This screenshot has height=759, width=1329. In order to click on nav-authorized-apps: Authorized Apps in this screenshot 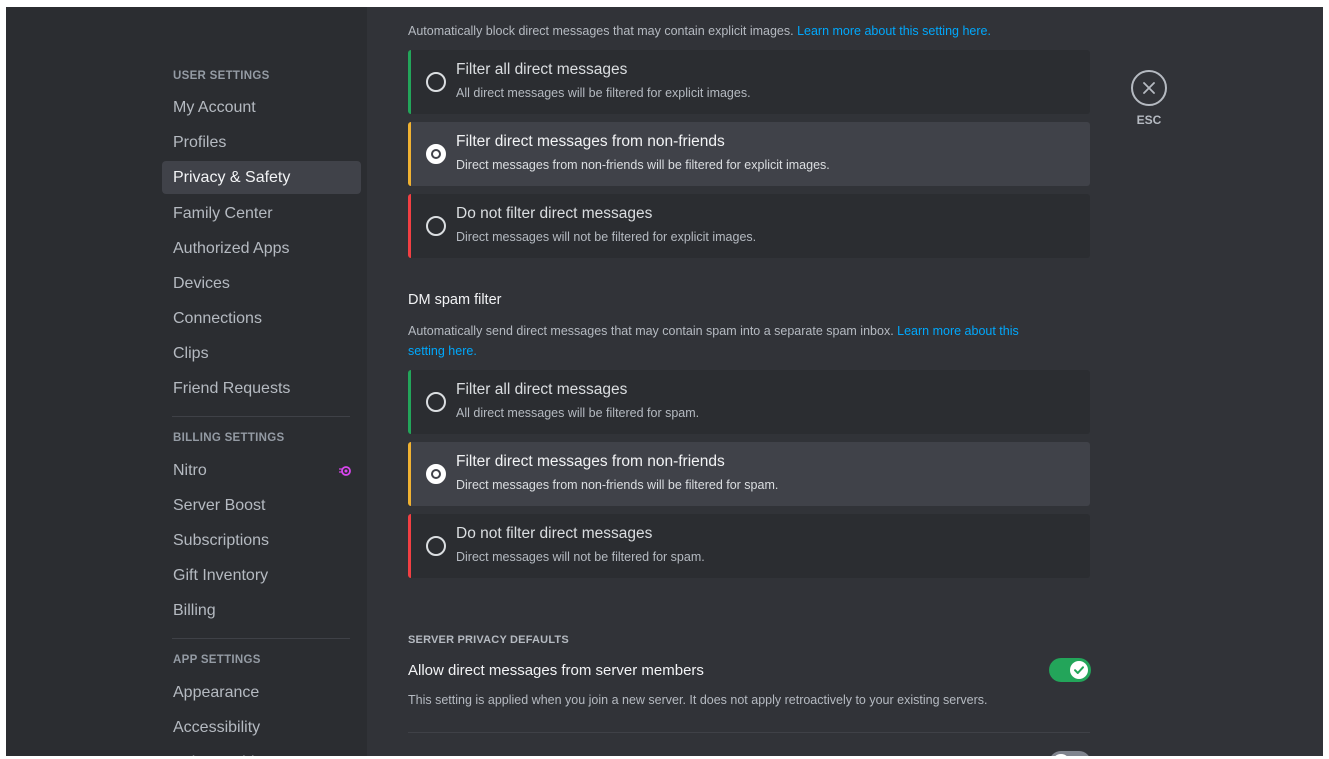, I will do `click(261, 248)`.